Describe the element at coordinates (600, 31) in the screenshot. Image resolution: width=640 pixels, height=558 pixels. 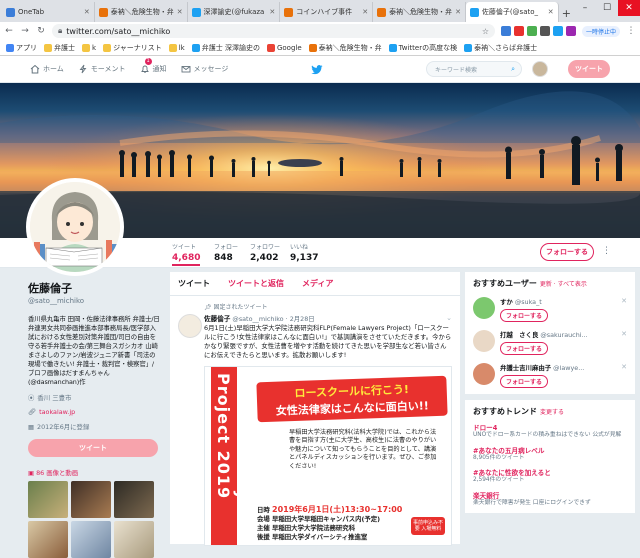
I see `pause-badge: 一時停止中` at that location.